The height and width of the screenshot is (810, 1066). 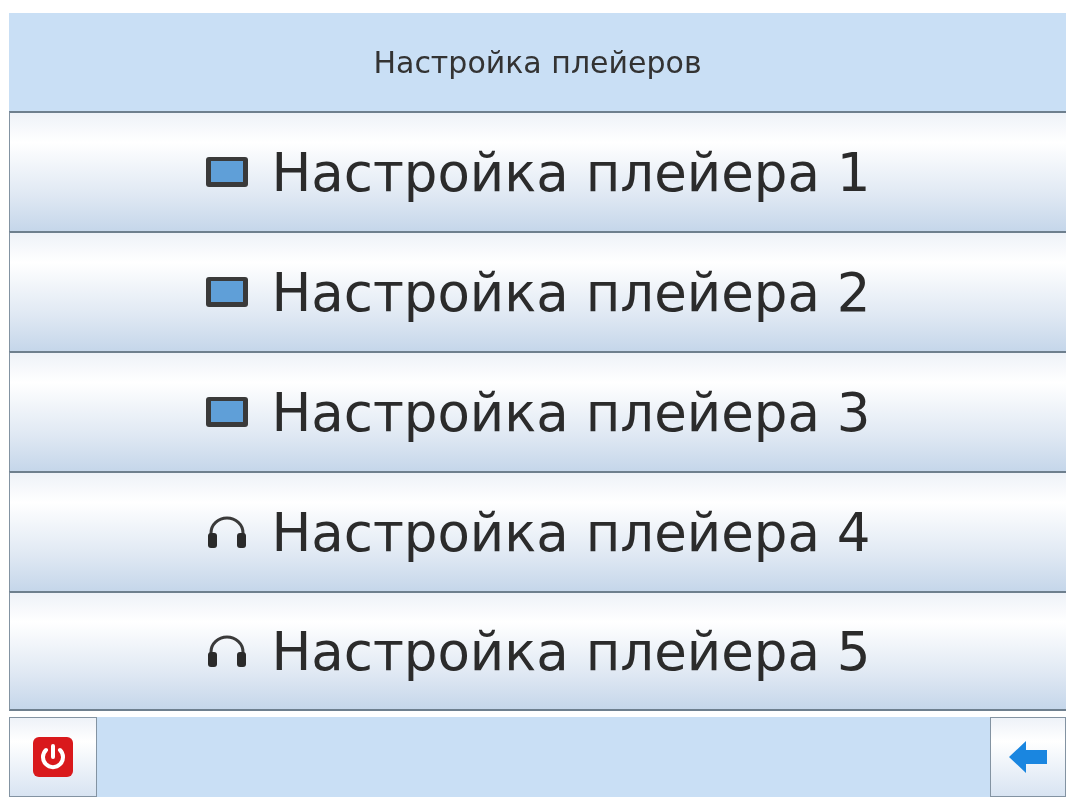 I want to click on back-button, so click(x=1028, y=757).